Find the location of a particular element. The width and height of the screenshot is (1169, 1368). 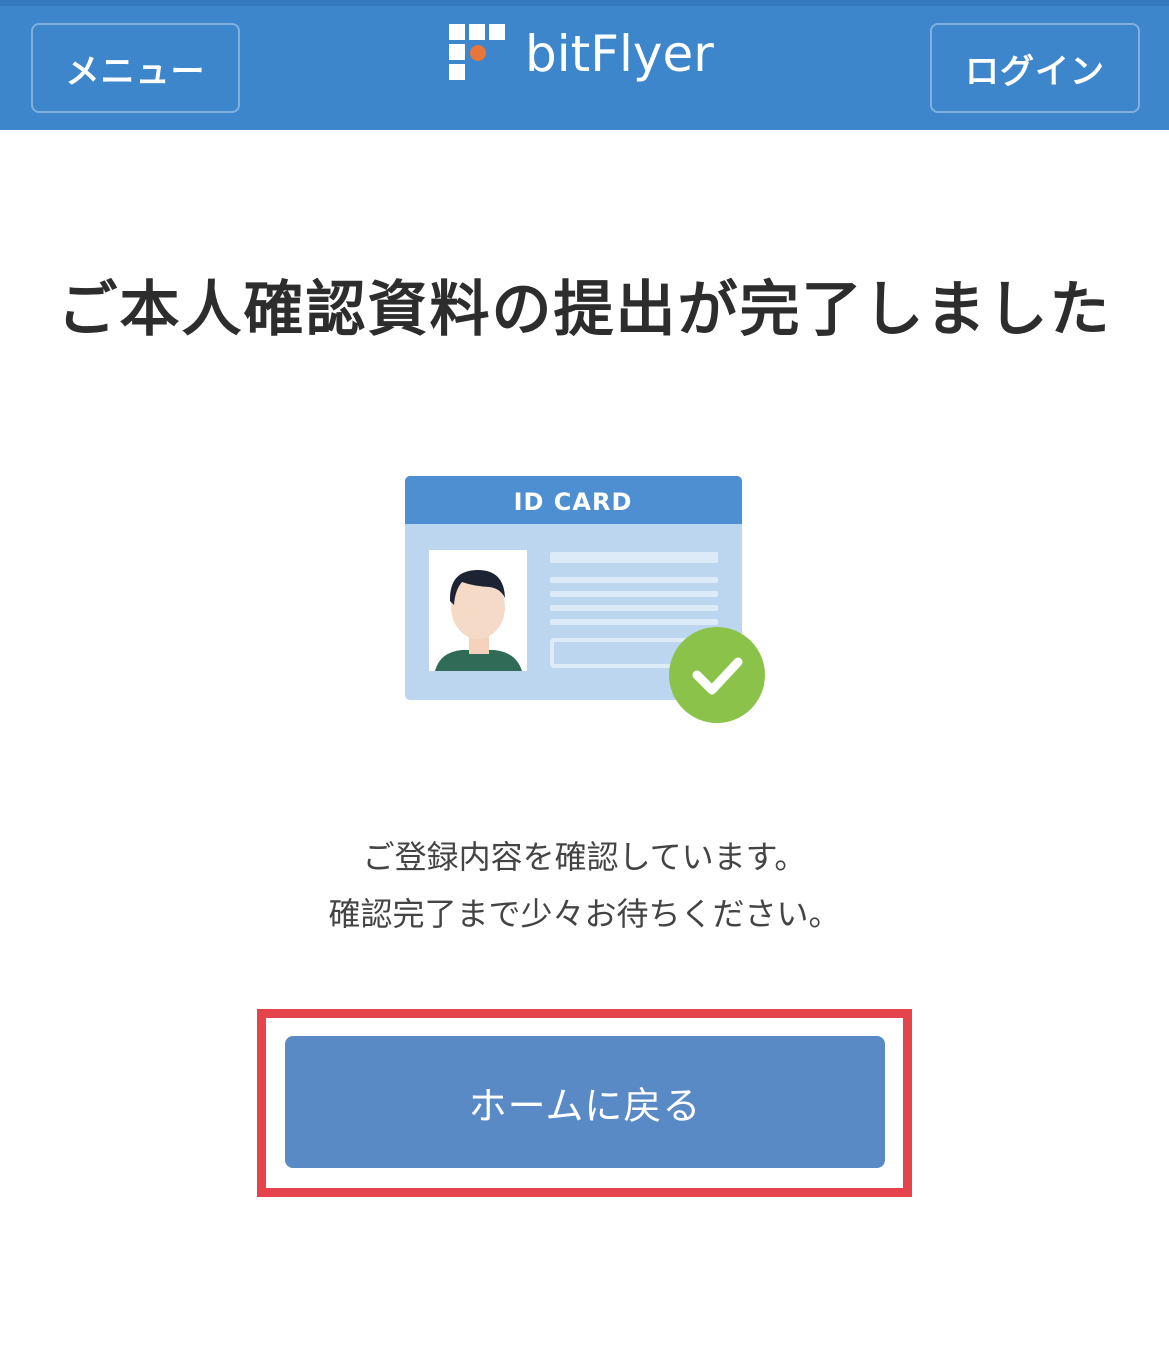

check-circle-icon is located at coordinates (717, 675).